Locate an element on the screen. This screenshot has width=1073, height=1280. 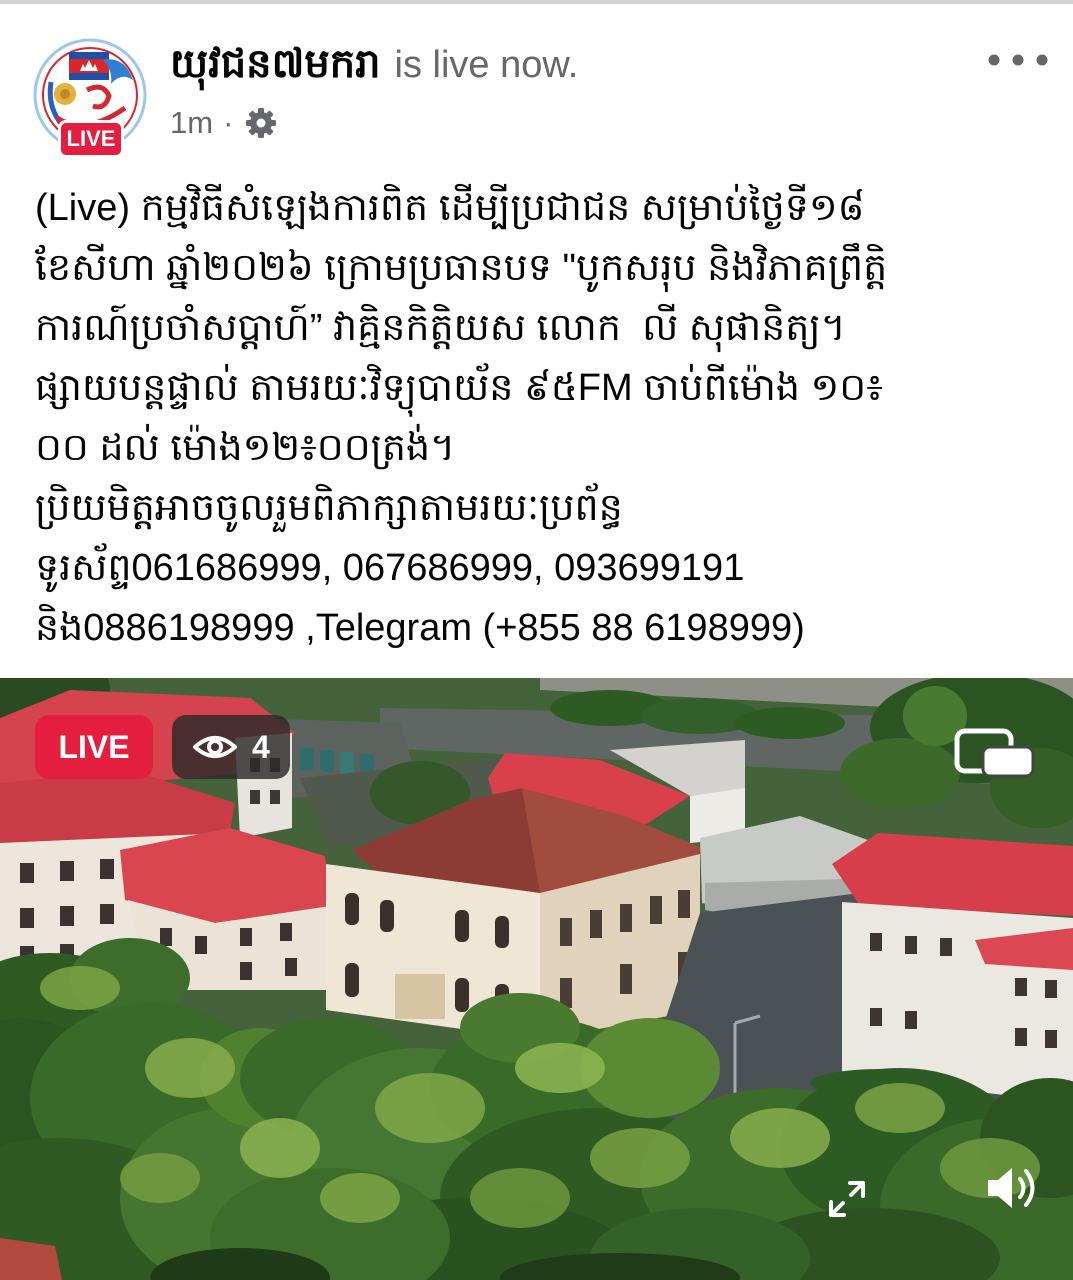
top-divider is located at coordinates (536, 2).